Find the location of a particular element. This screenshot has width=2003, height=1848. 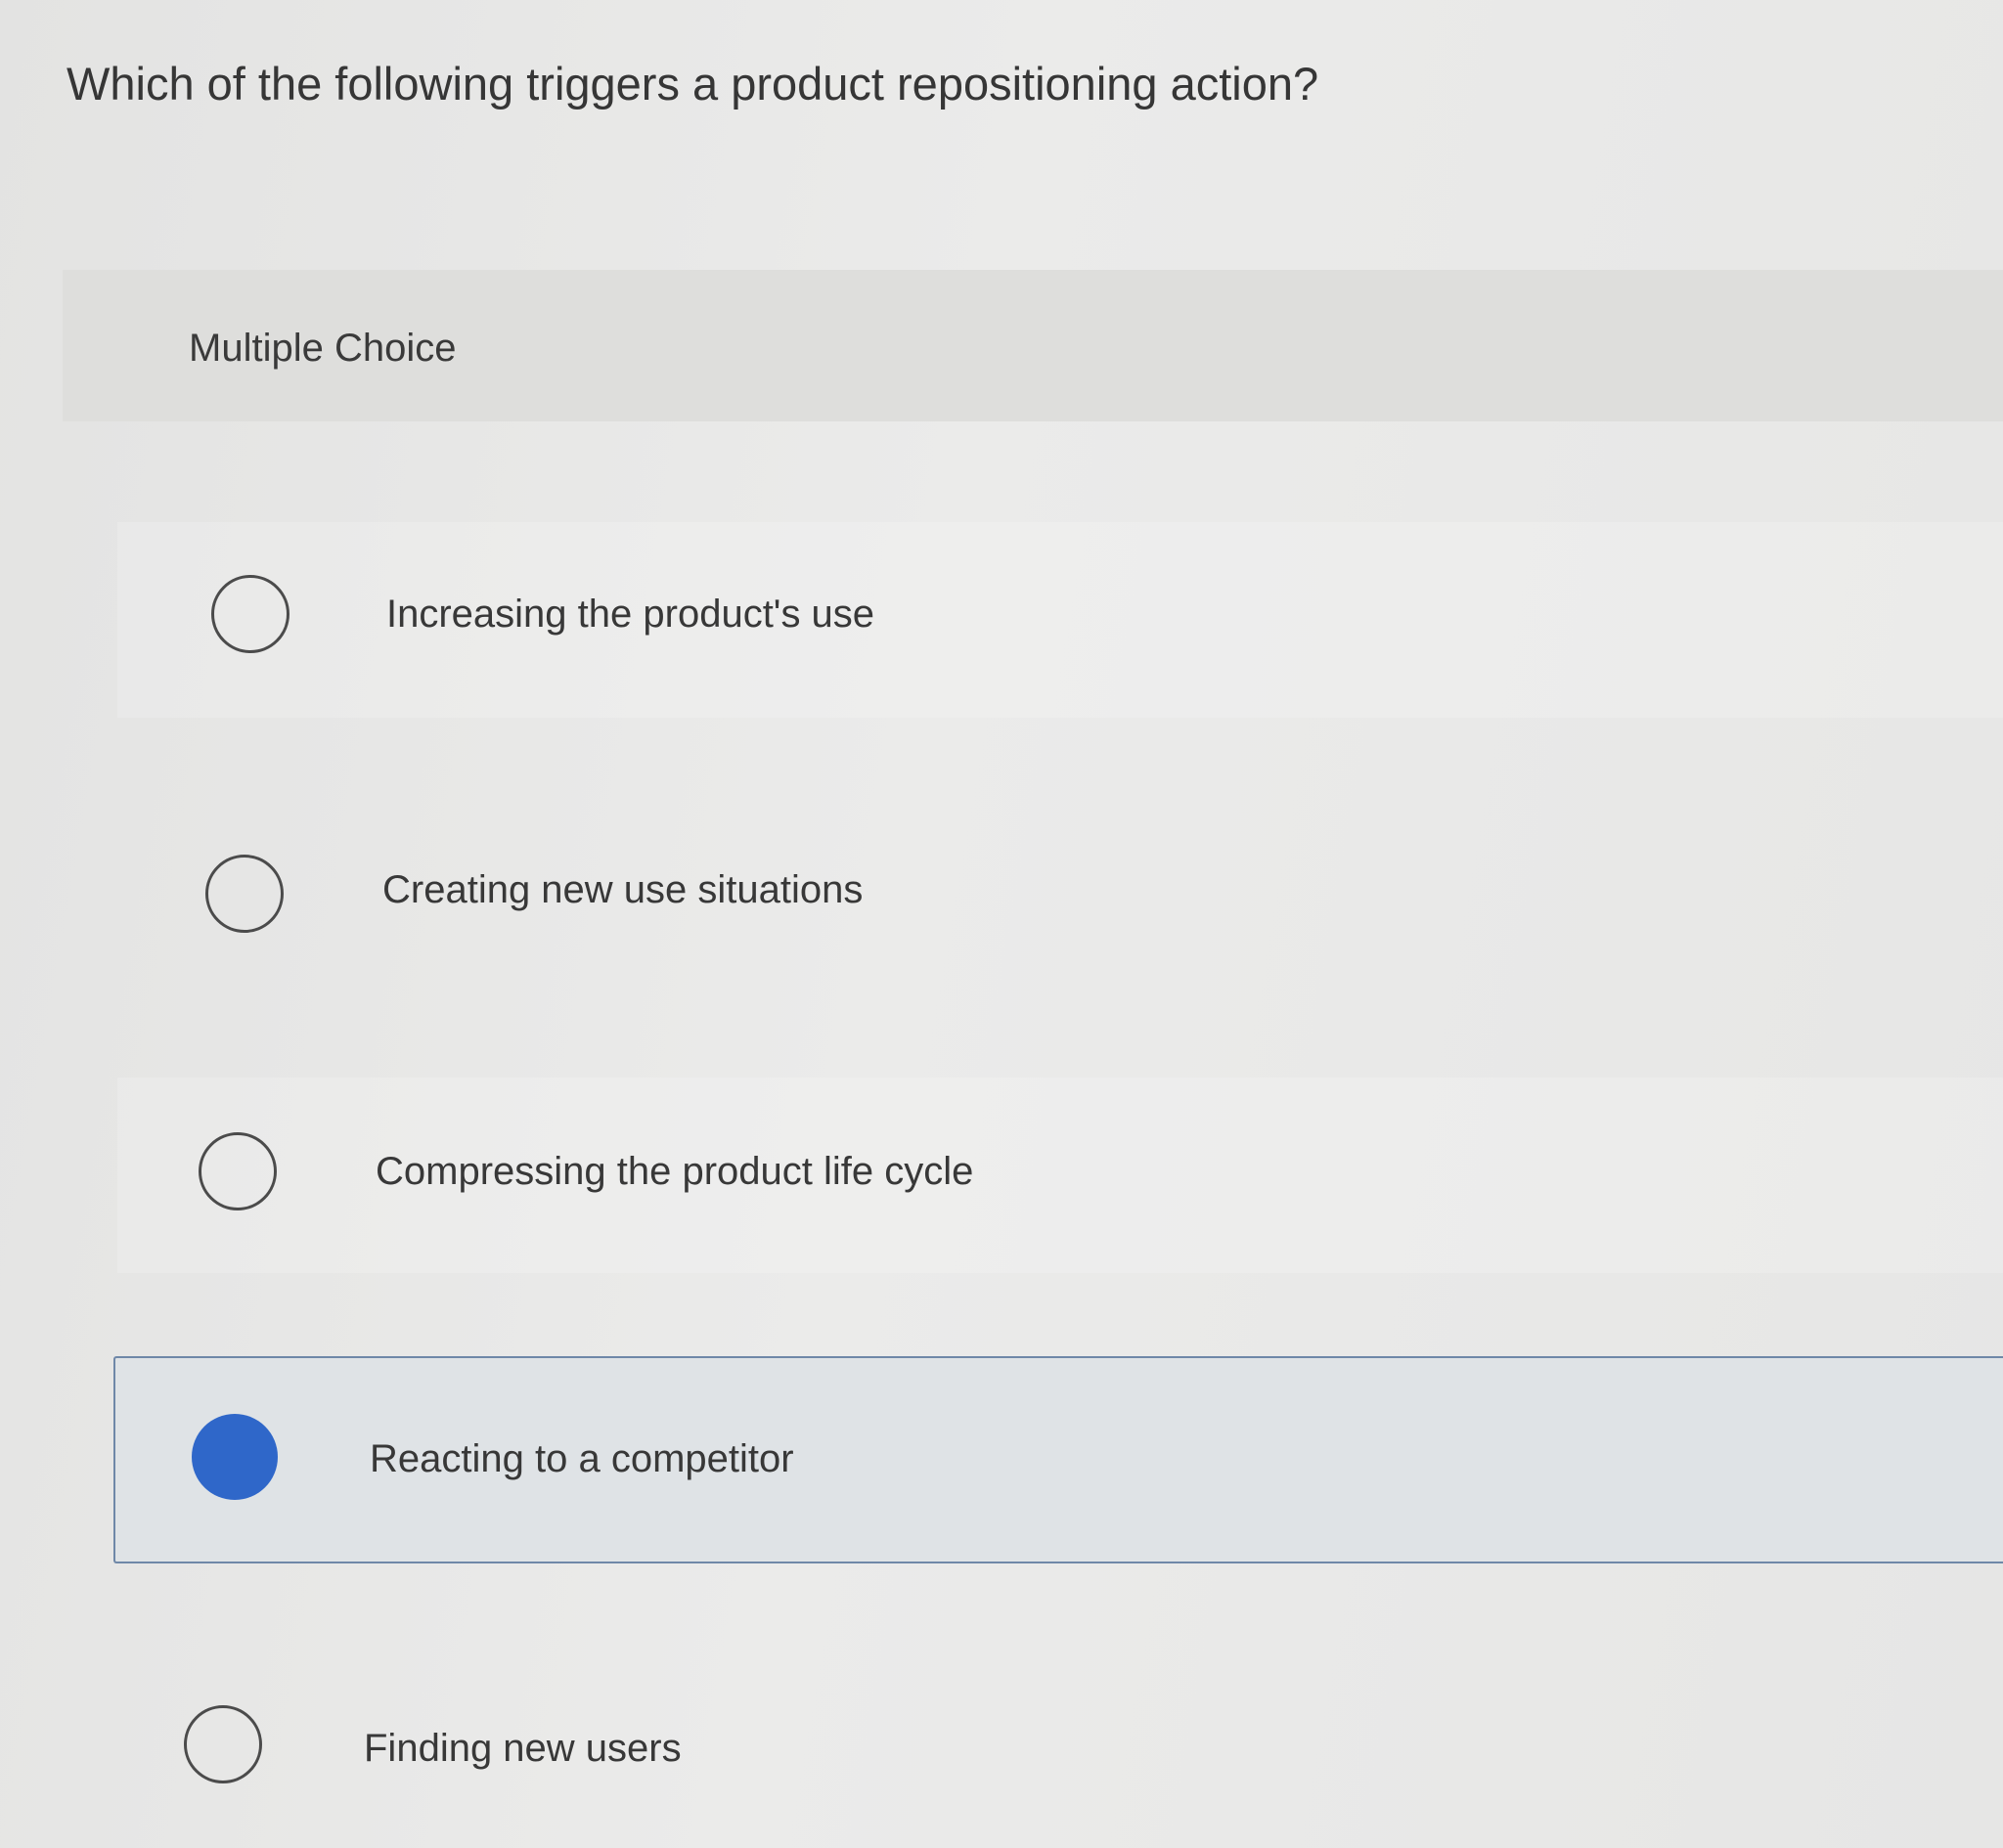

answer-option-label: Finding new users is located at coordinates (523, 1748).